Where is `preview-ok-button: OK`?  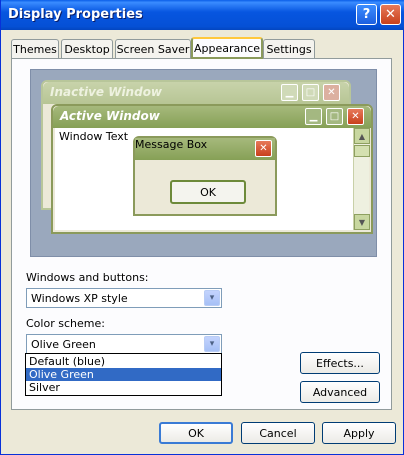 preview-ok-button: OK is located at coordinates (208, 192).